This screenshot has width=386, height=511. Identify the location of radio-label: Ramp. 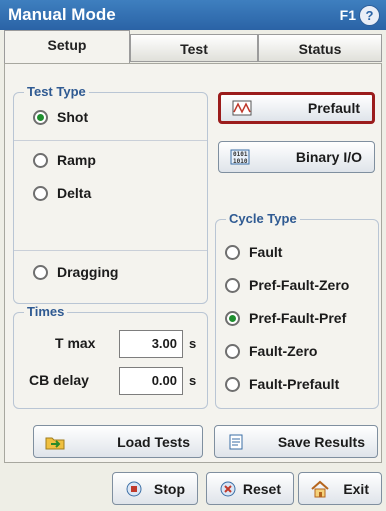
(76, 160).